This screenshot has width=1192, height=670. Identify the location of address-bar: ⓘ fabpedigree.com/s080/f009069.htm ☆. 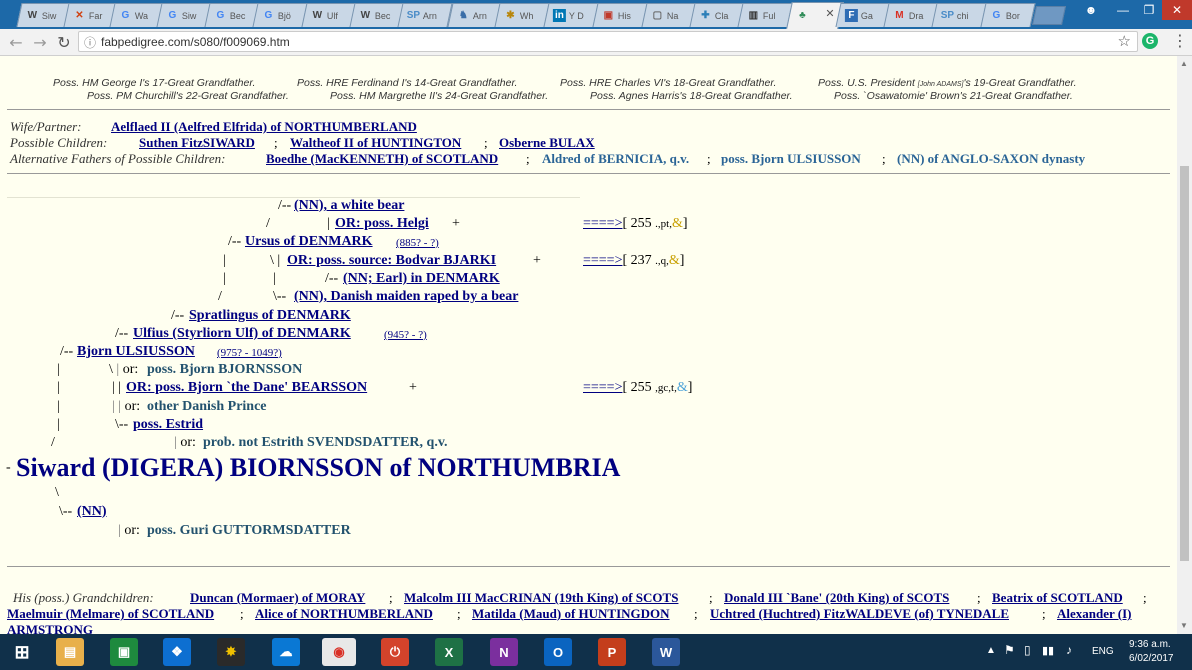
(608, 41).